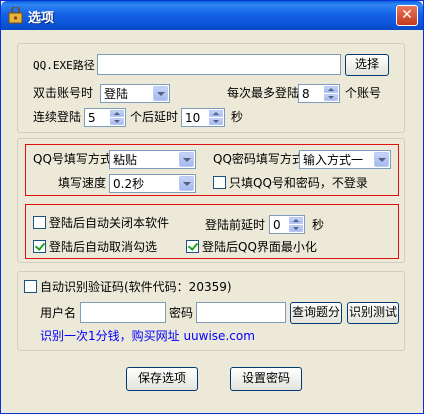  Describe the element at coordinates (105, 117) in the screenshot. I see `continuous-login-spinner: 5` at that location.